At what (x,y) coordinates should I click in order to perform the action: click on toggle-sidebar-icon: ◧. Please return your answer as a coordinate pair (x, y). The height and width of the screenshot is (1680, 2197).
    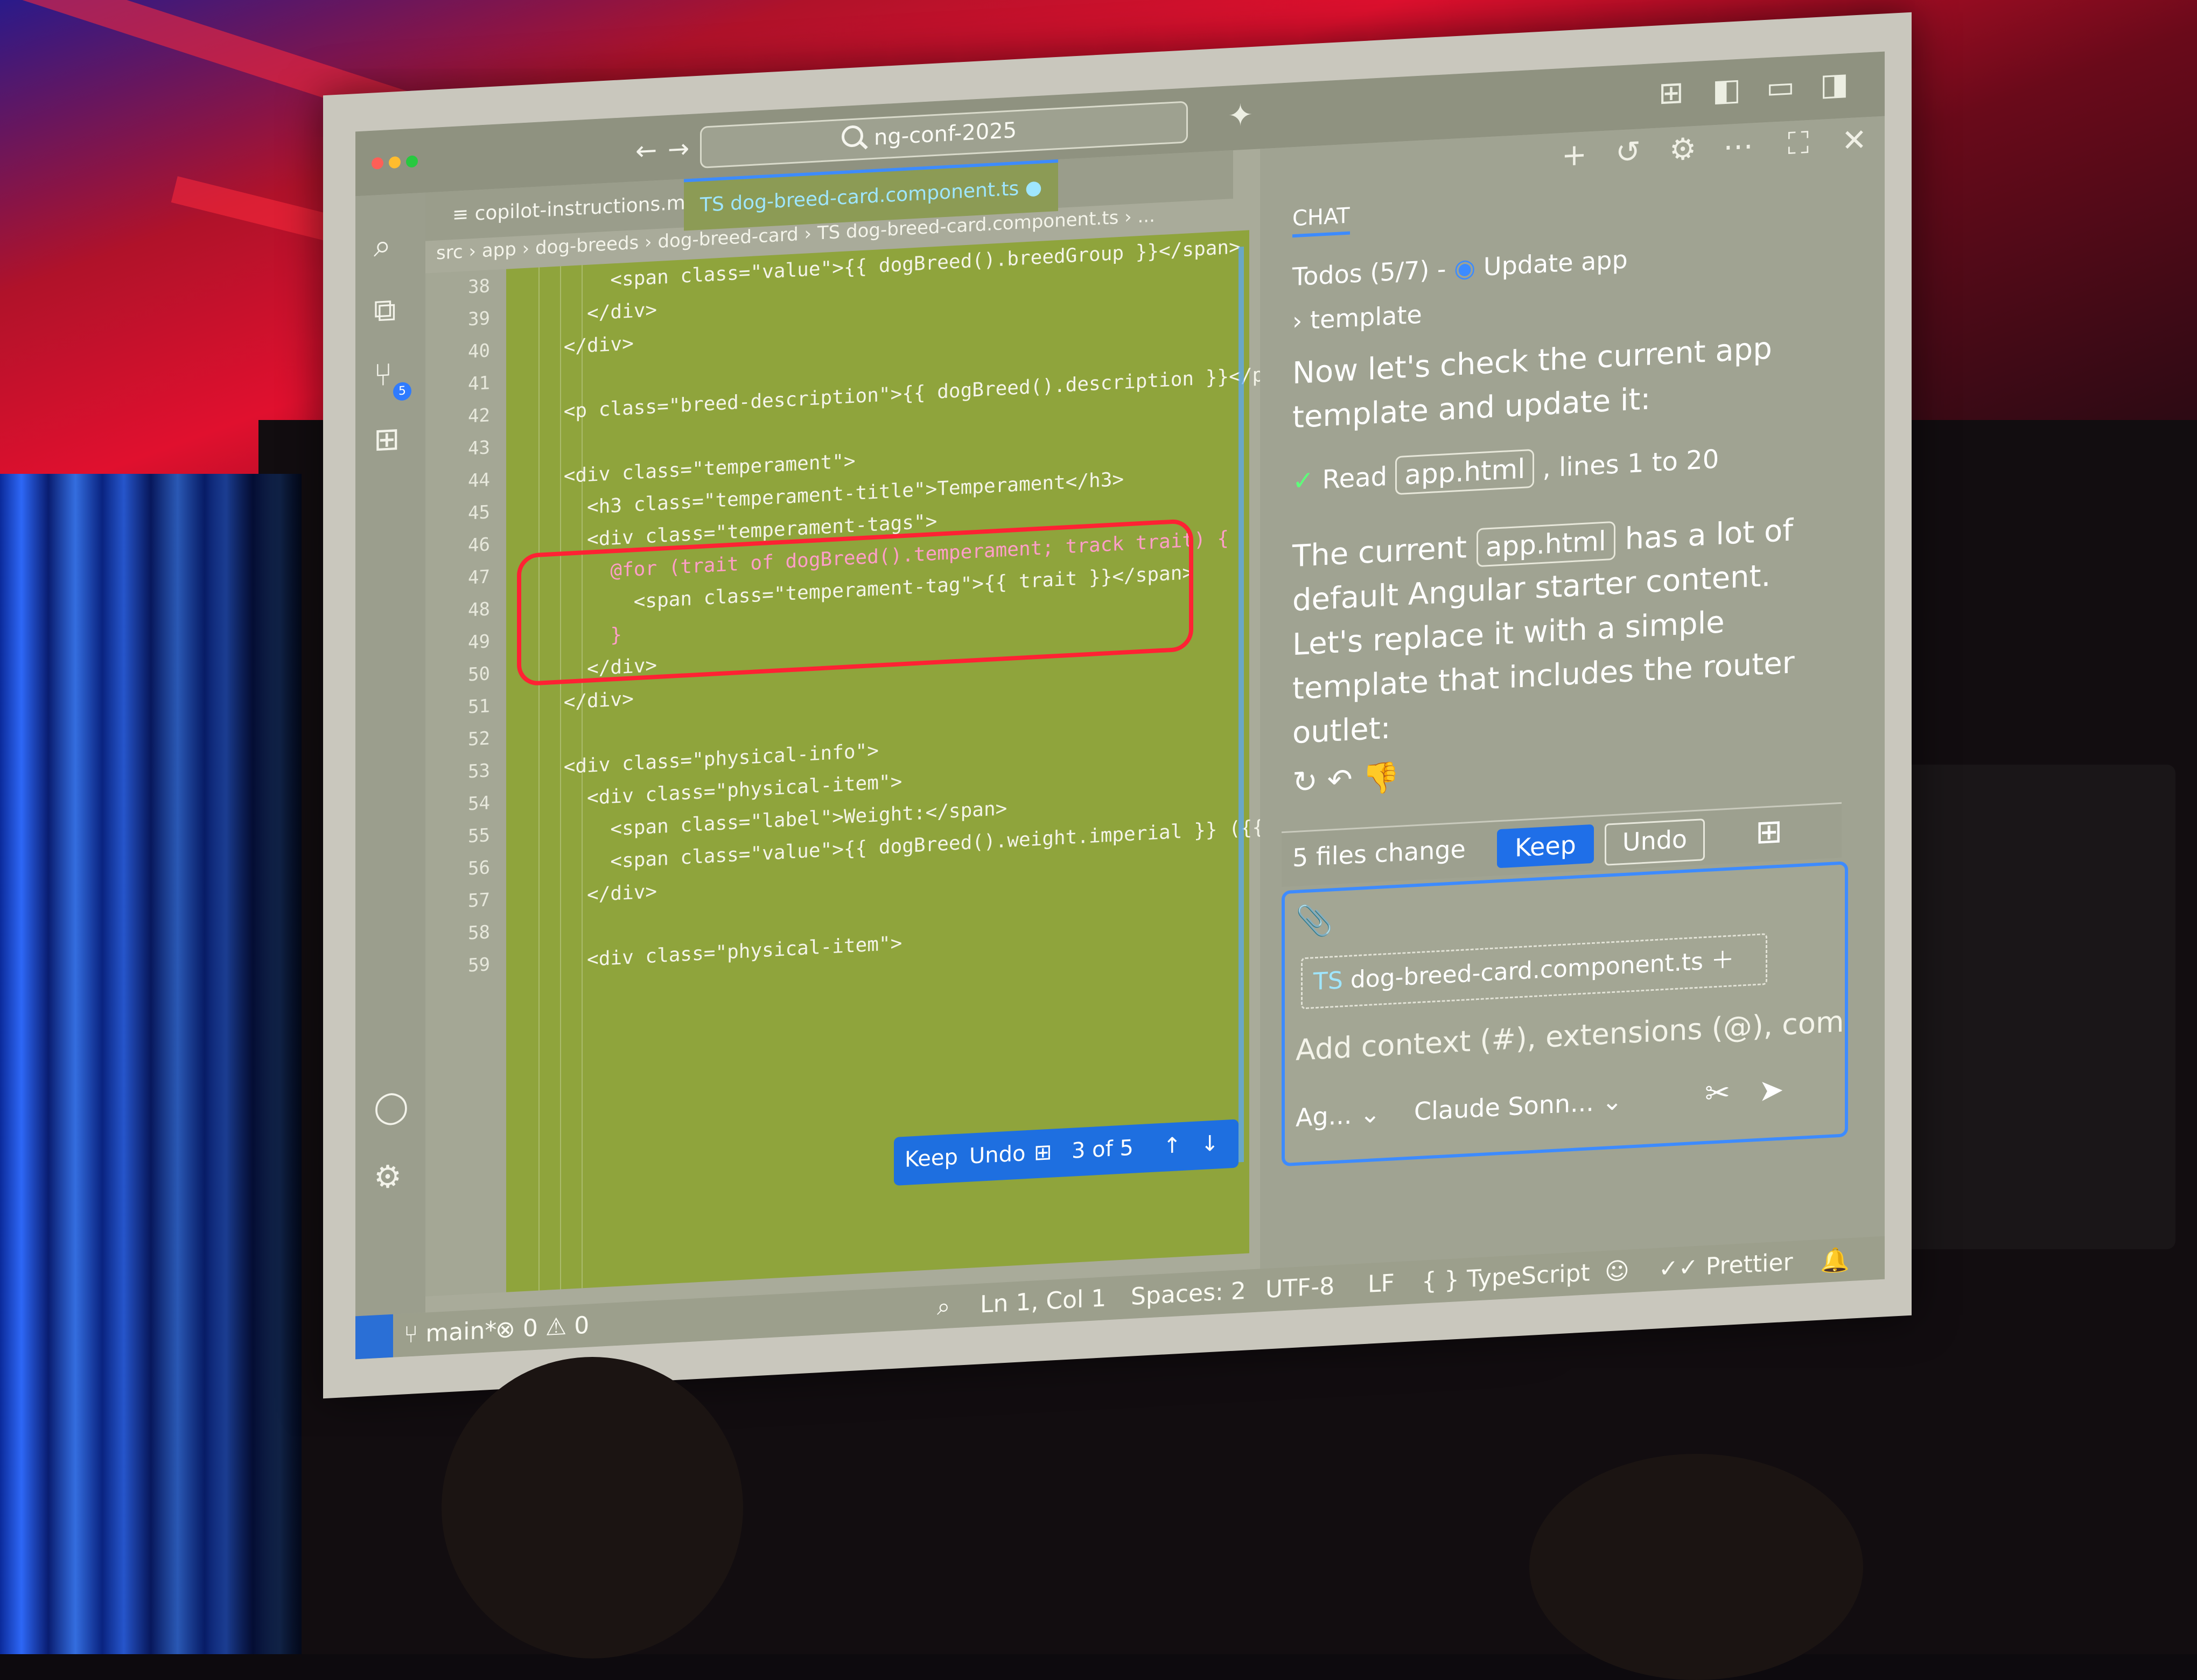
    Looking at the image, I should click on (1726, 90).